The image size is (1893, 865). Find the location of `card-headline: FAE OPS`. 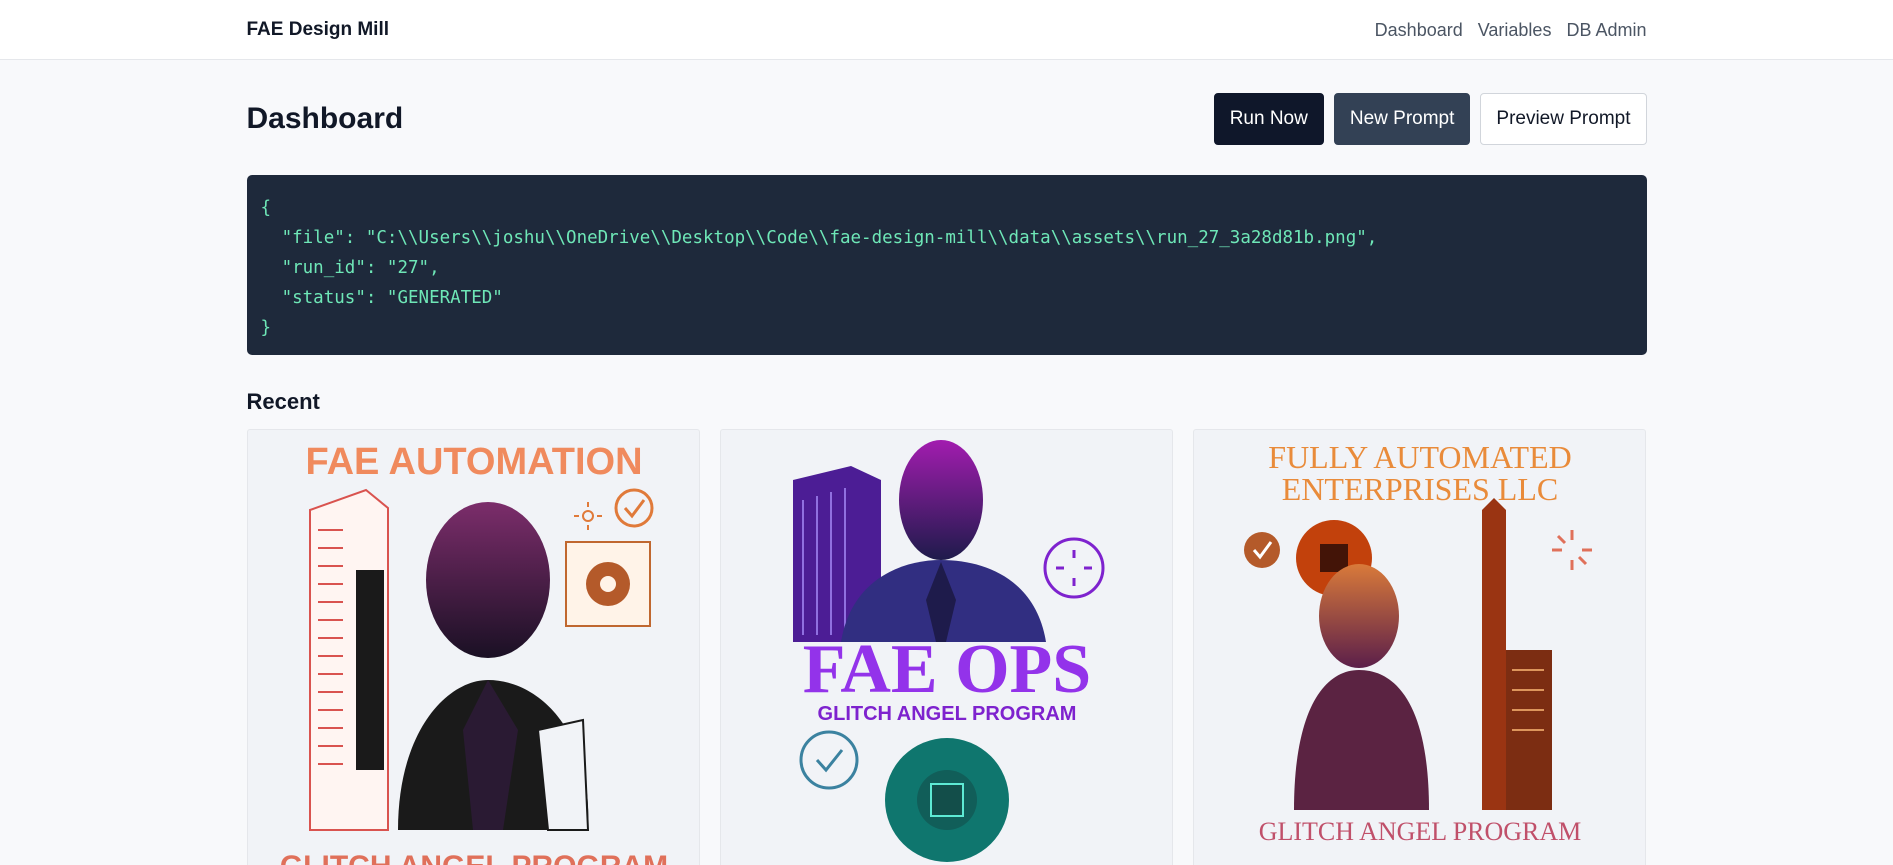

card-headline: FAE OPS is located at coordinates (946, 669).